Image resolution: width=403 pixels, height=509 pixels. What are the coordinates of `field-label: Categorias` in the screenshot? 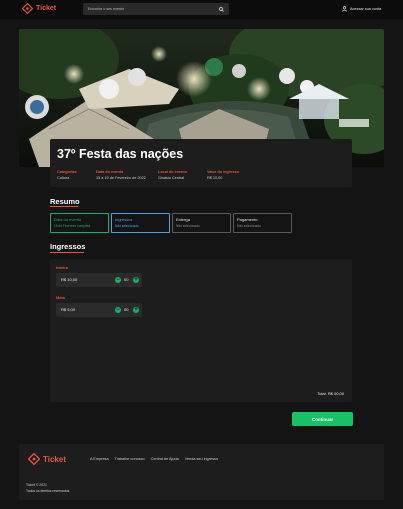 It's located at (67, 172).